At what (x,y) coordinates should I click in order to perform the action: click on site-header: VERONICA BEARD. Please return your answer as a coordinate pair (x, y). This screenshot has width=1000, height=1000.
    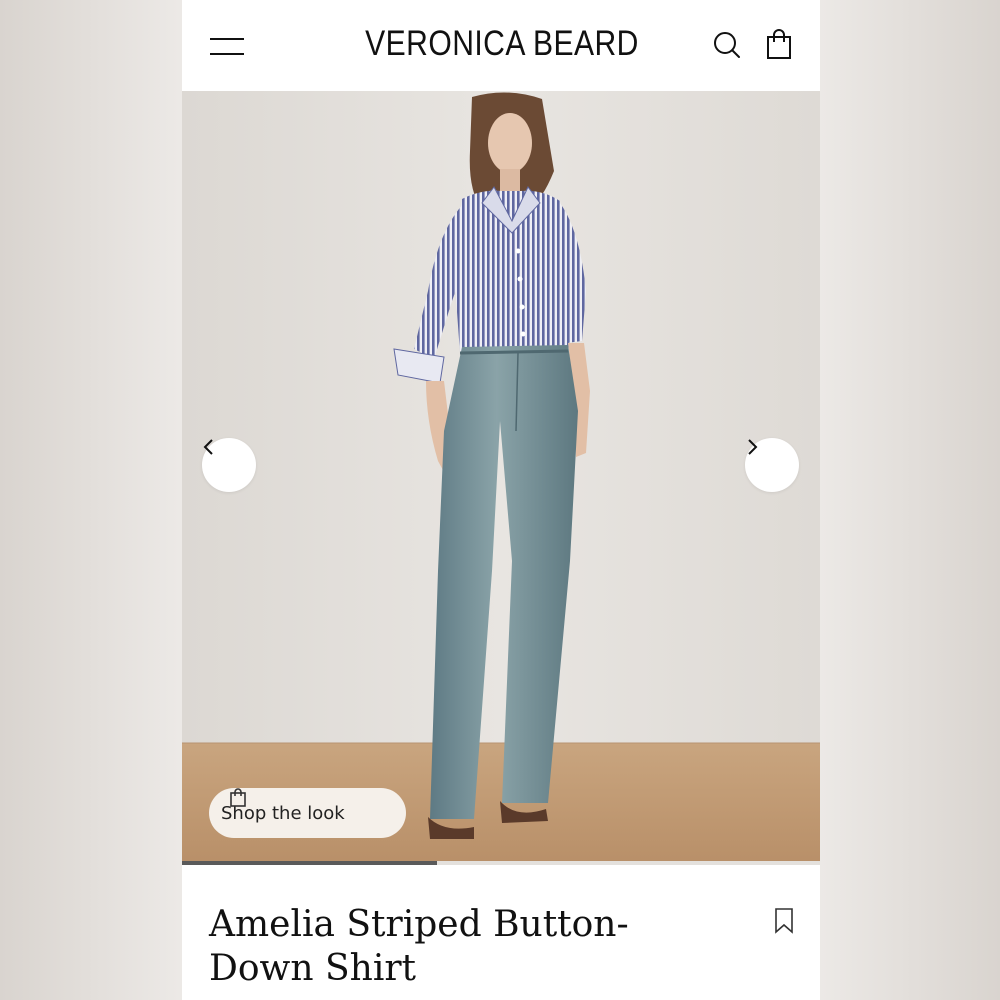
    Looking at the image, I should click on (501, 45).